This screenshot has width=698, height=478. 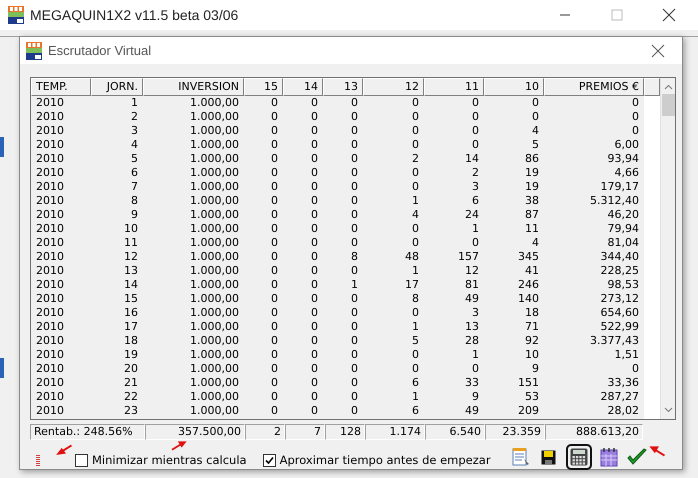 I want to click on annotation-arrow, so click(x=658, y=451).